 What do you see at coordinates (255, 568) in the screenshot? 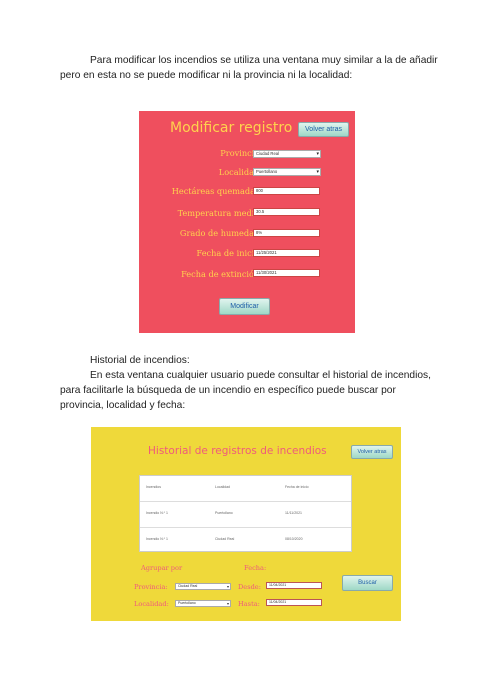
I see `date-label: Fecha:` at bounding box center [255, 568].